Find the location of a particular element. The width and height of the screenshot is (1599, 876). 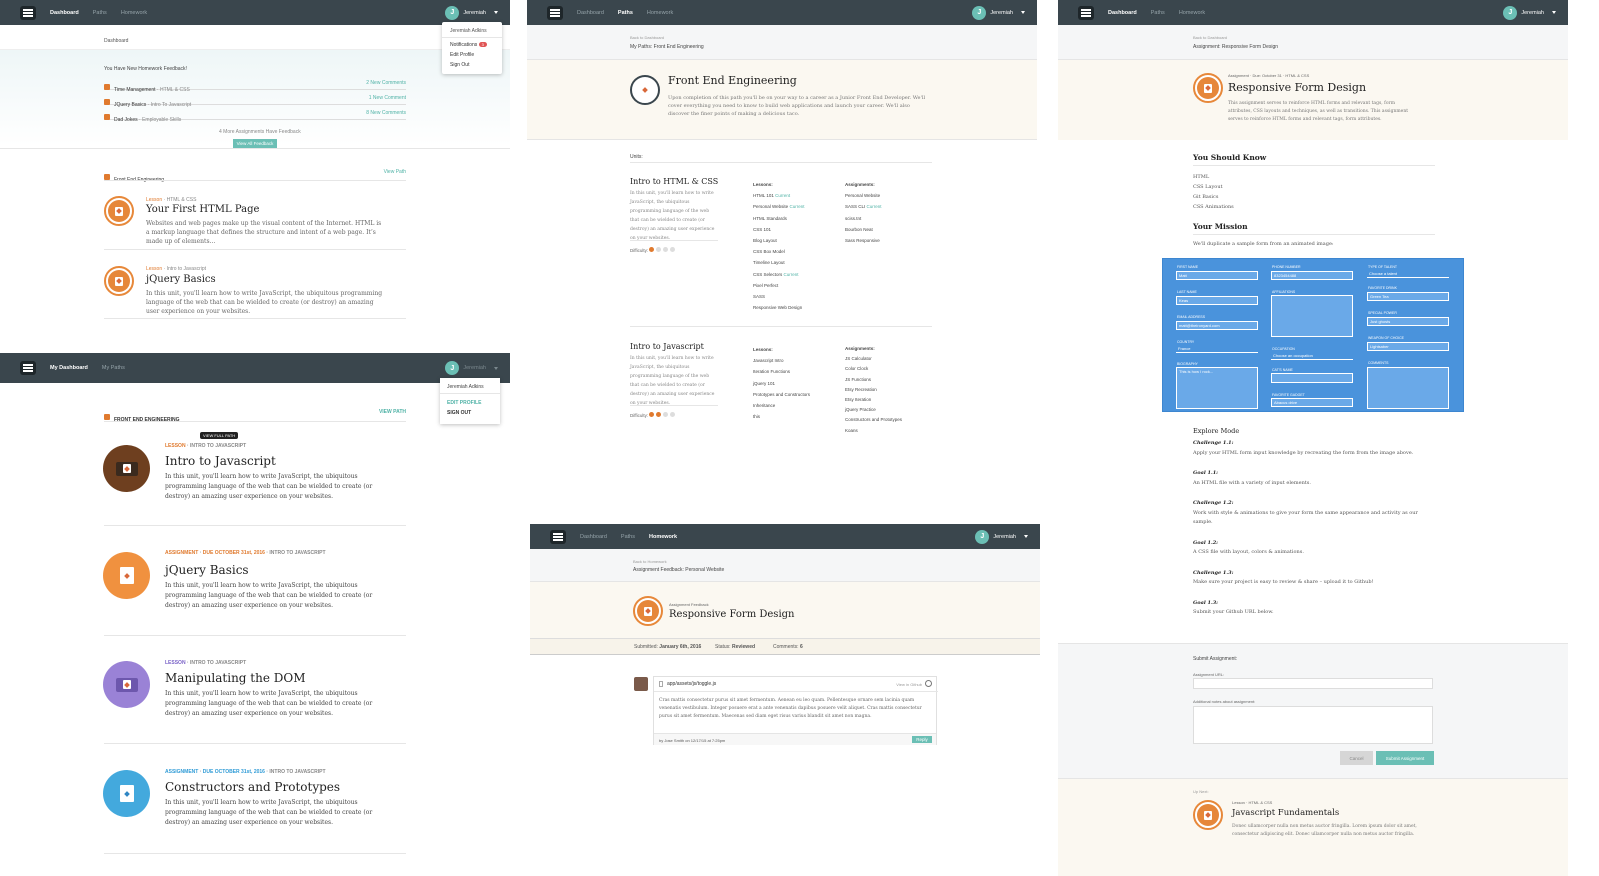

lesson-link: SASS is located at coordinates (778, 296).